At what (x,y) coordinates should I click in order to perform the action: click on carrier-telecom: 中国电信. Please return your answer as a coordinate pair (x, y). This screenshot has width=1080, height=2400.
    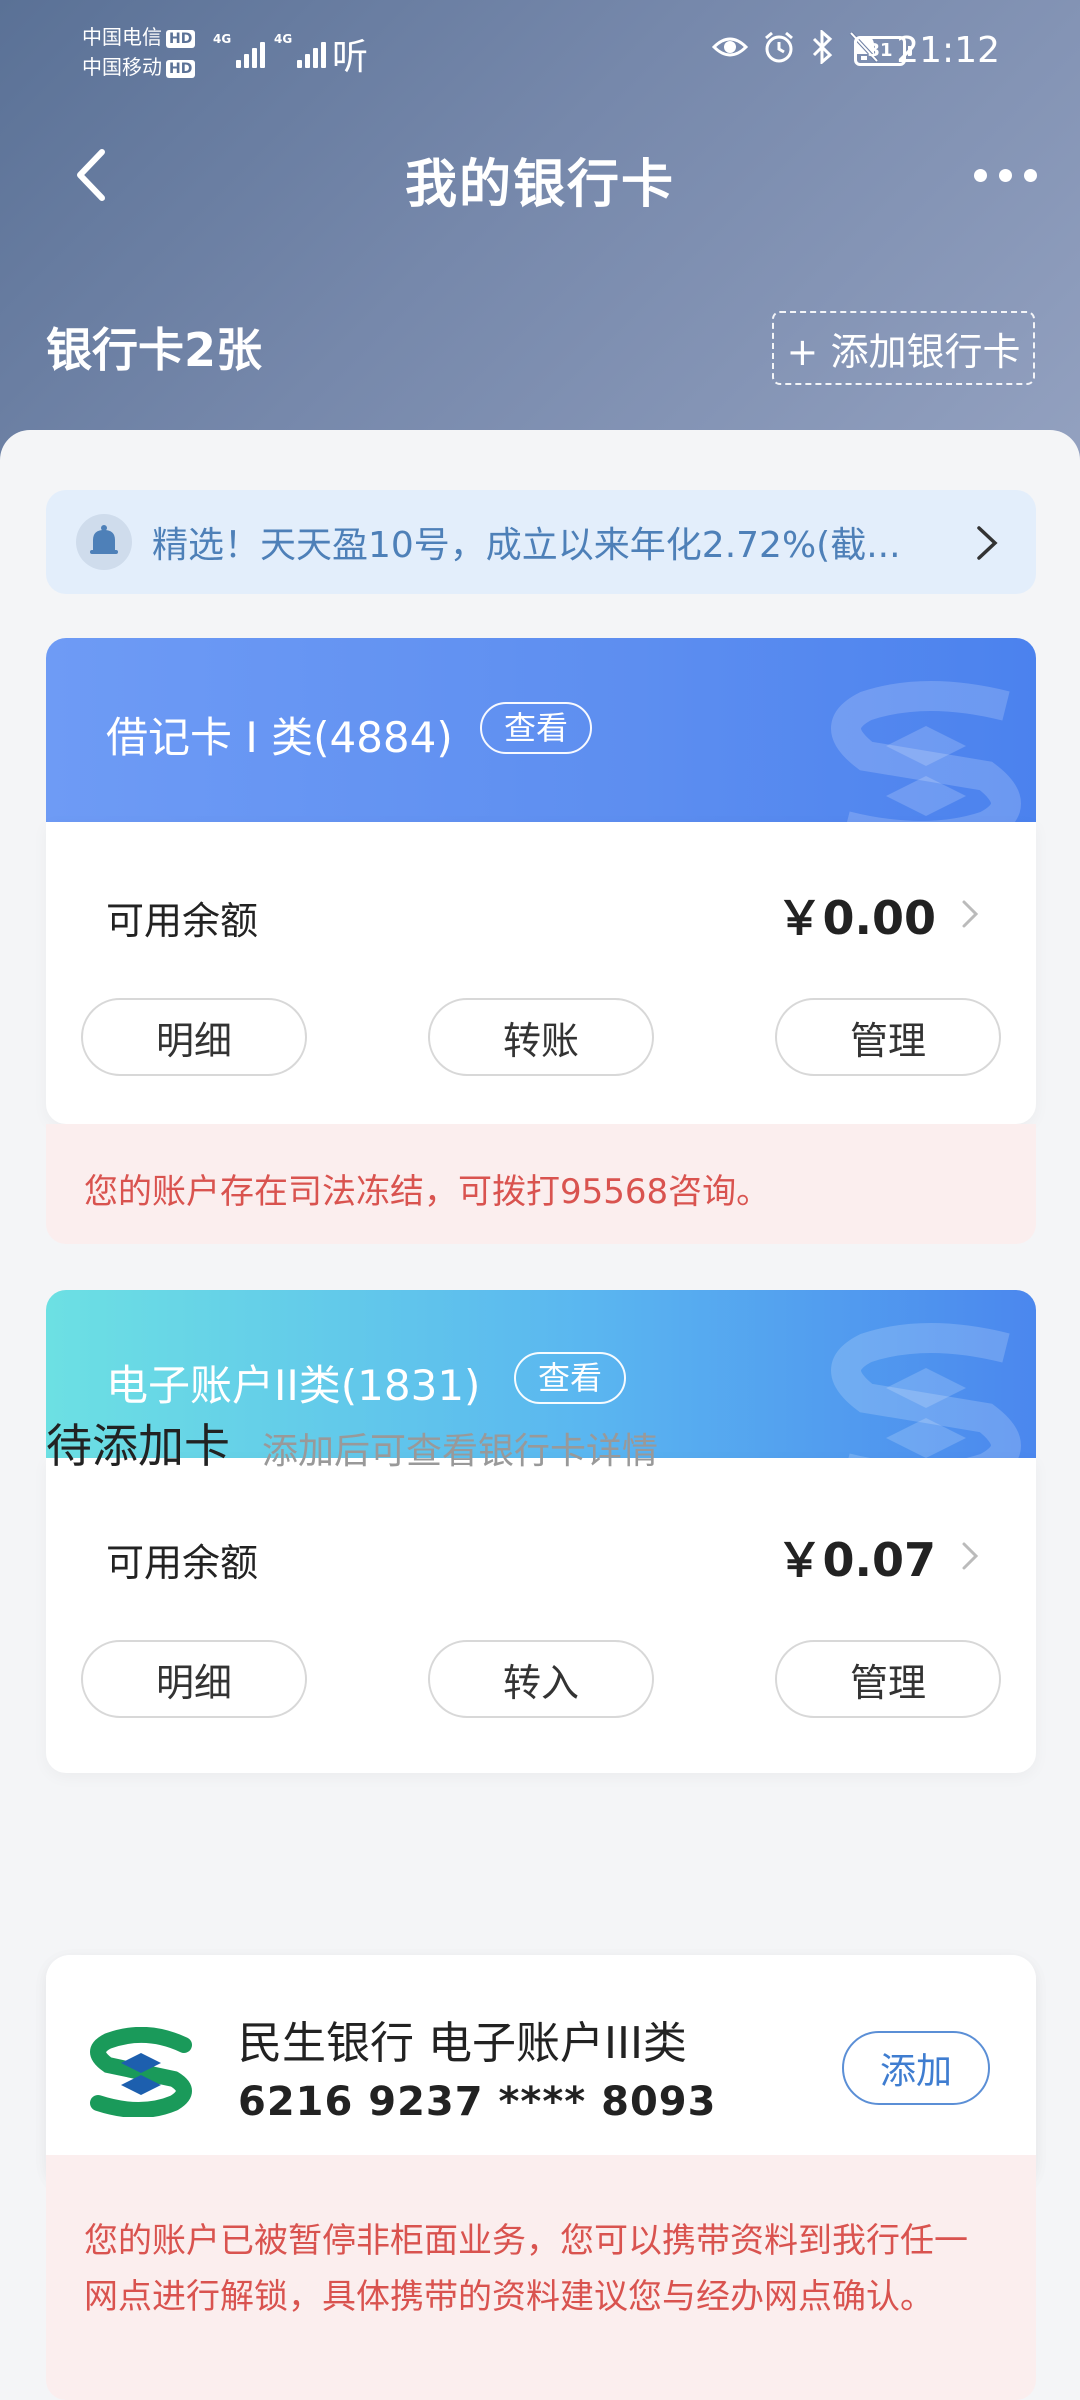
    Looking at the image, I should click on (122, 37).